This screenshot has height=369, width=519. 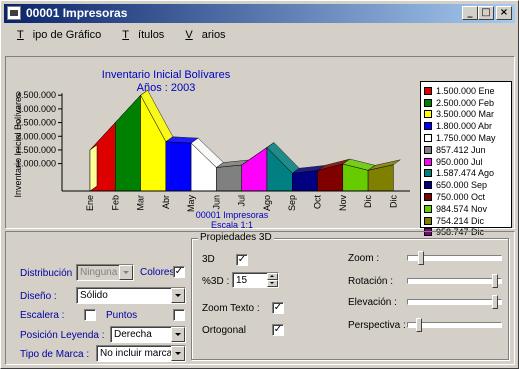 What do you see at coordinates (343, 203) in the screenshot?
I see `x-tick-label: Nov` at bounding box center [343, 203].